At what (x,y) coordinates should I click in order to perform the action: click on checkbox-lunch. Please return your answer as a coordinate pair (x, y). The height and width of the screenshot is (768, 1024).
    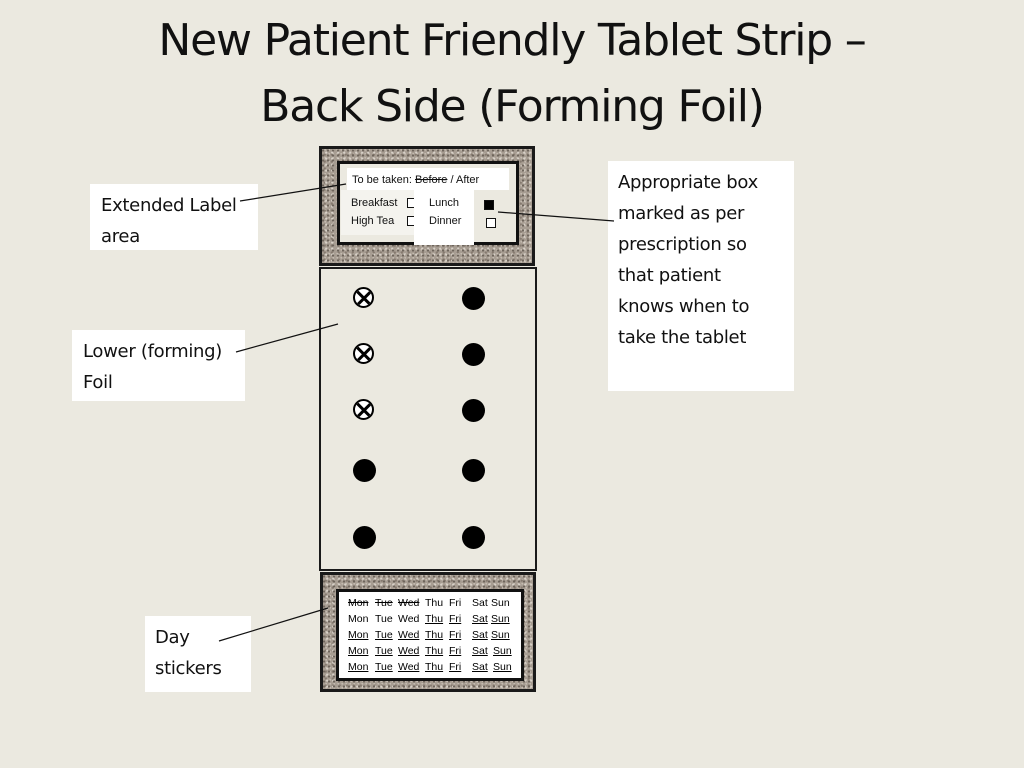
    Looking at the image, I should click on (489, 205).